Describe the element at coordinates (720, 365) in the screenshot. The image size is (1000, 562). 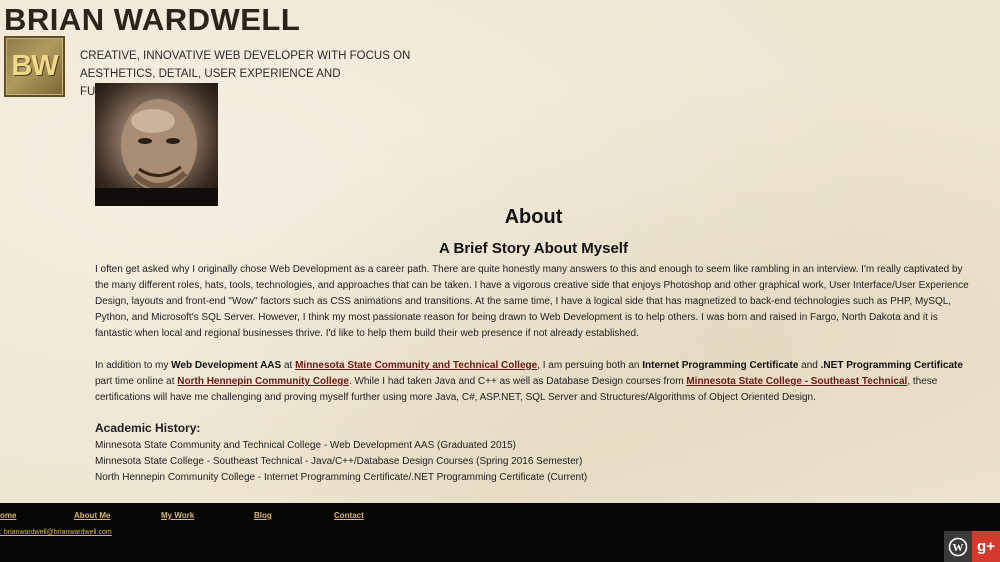
I see `cert-highlight: Internet Programming Certificate` at that location.